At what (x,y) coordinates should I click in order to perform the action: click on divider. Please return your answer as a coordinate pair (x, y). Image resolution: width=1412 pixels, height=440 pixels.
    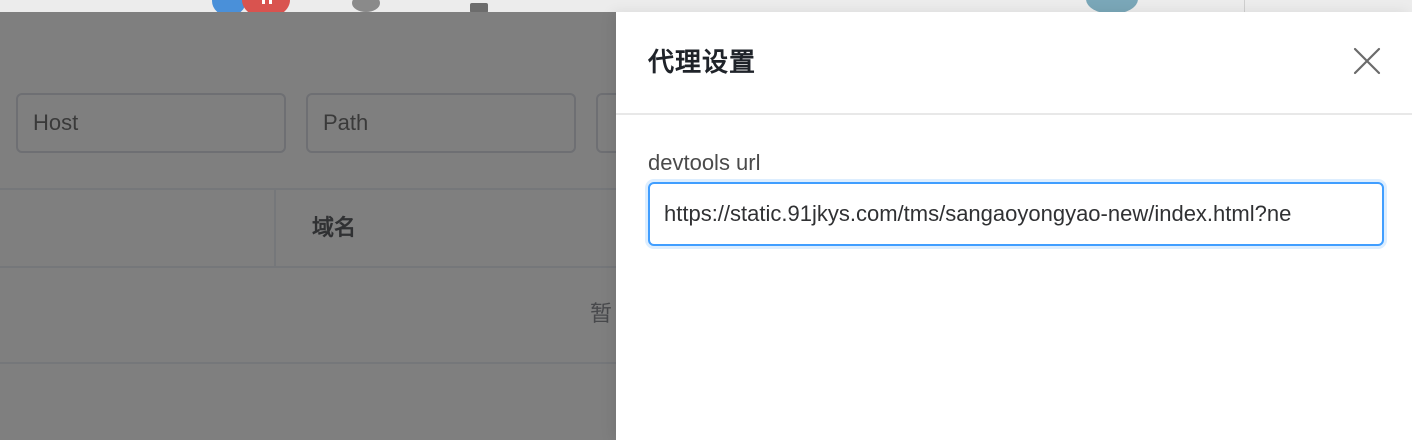
    Looking at the image, I should click on (1244, 6).